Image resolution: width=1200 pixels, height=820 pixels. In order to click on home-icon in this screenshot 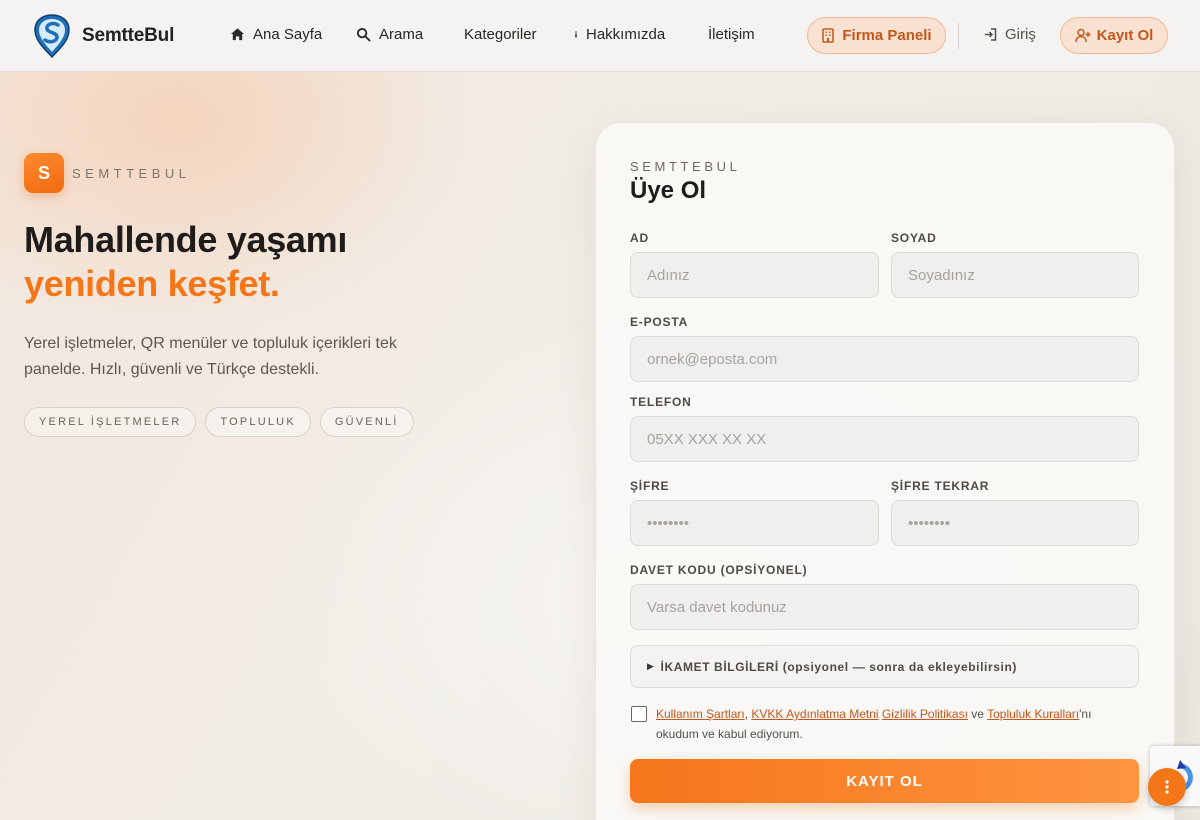, I will do `click(237, 34)`.